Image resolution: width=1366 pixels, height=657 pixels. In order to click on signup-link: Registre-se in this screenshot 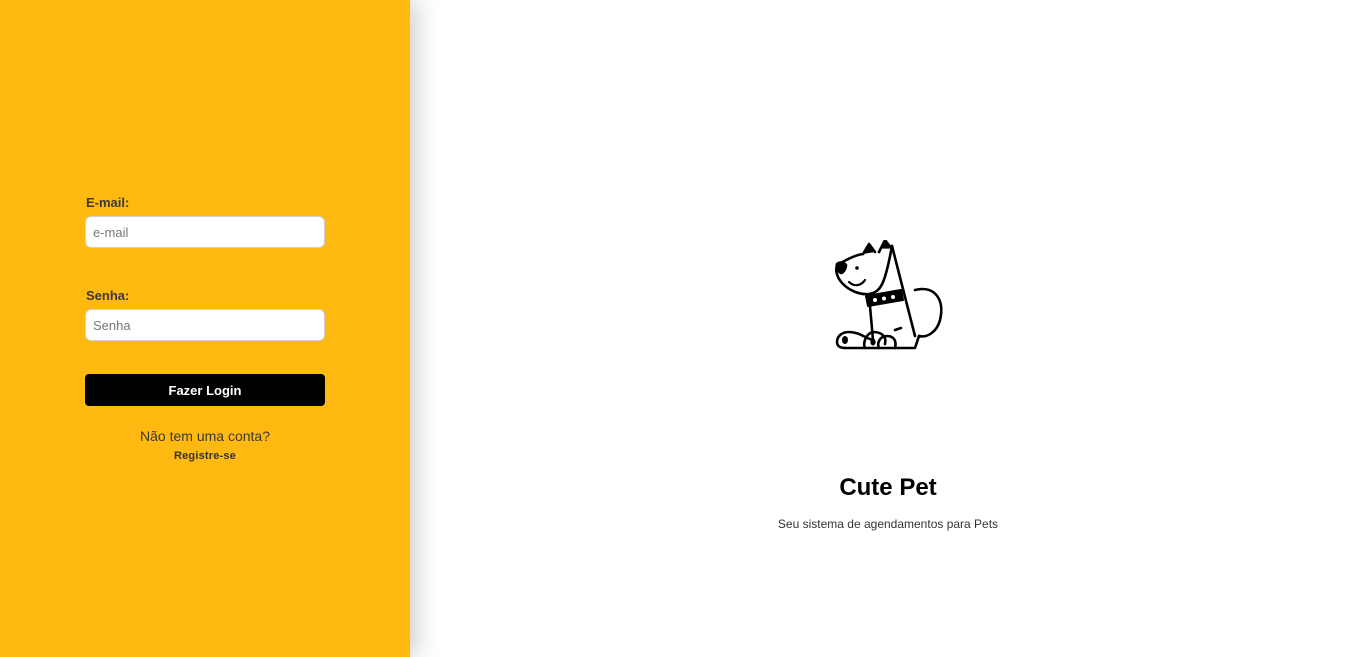, I will do `click(205, 456)`.